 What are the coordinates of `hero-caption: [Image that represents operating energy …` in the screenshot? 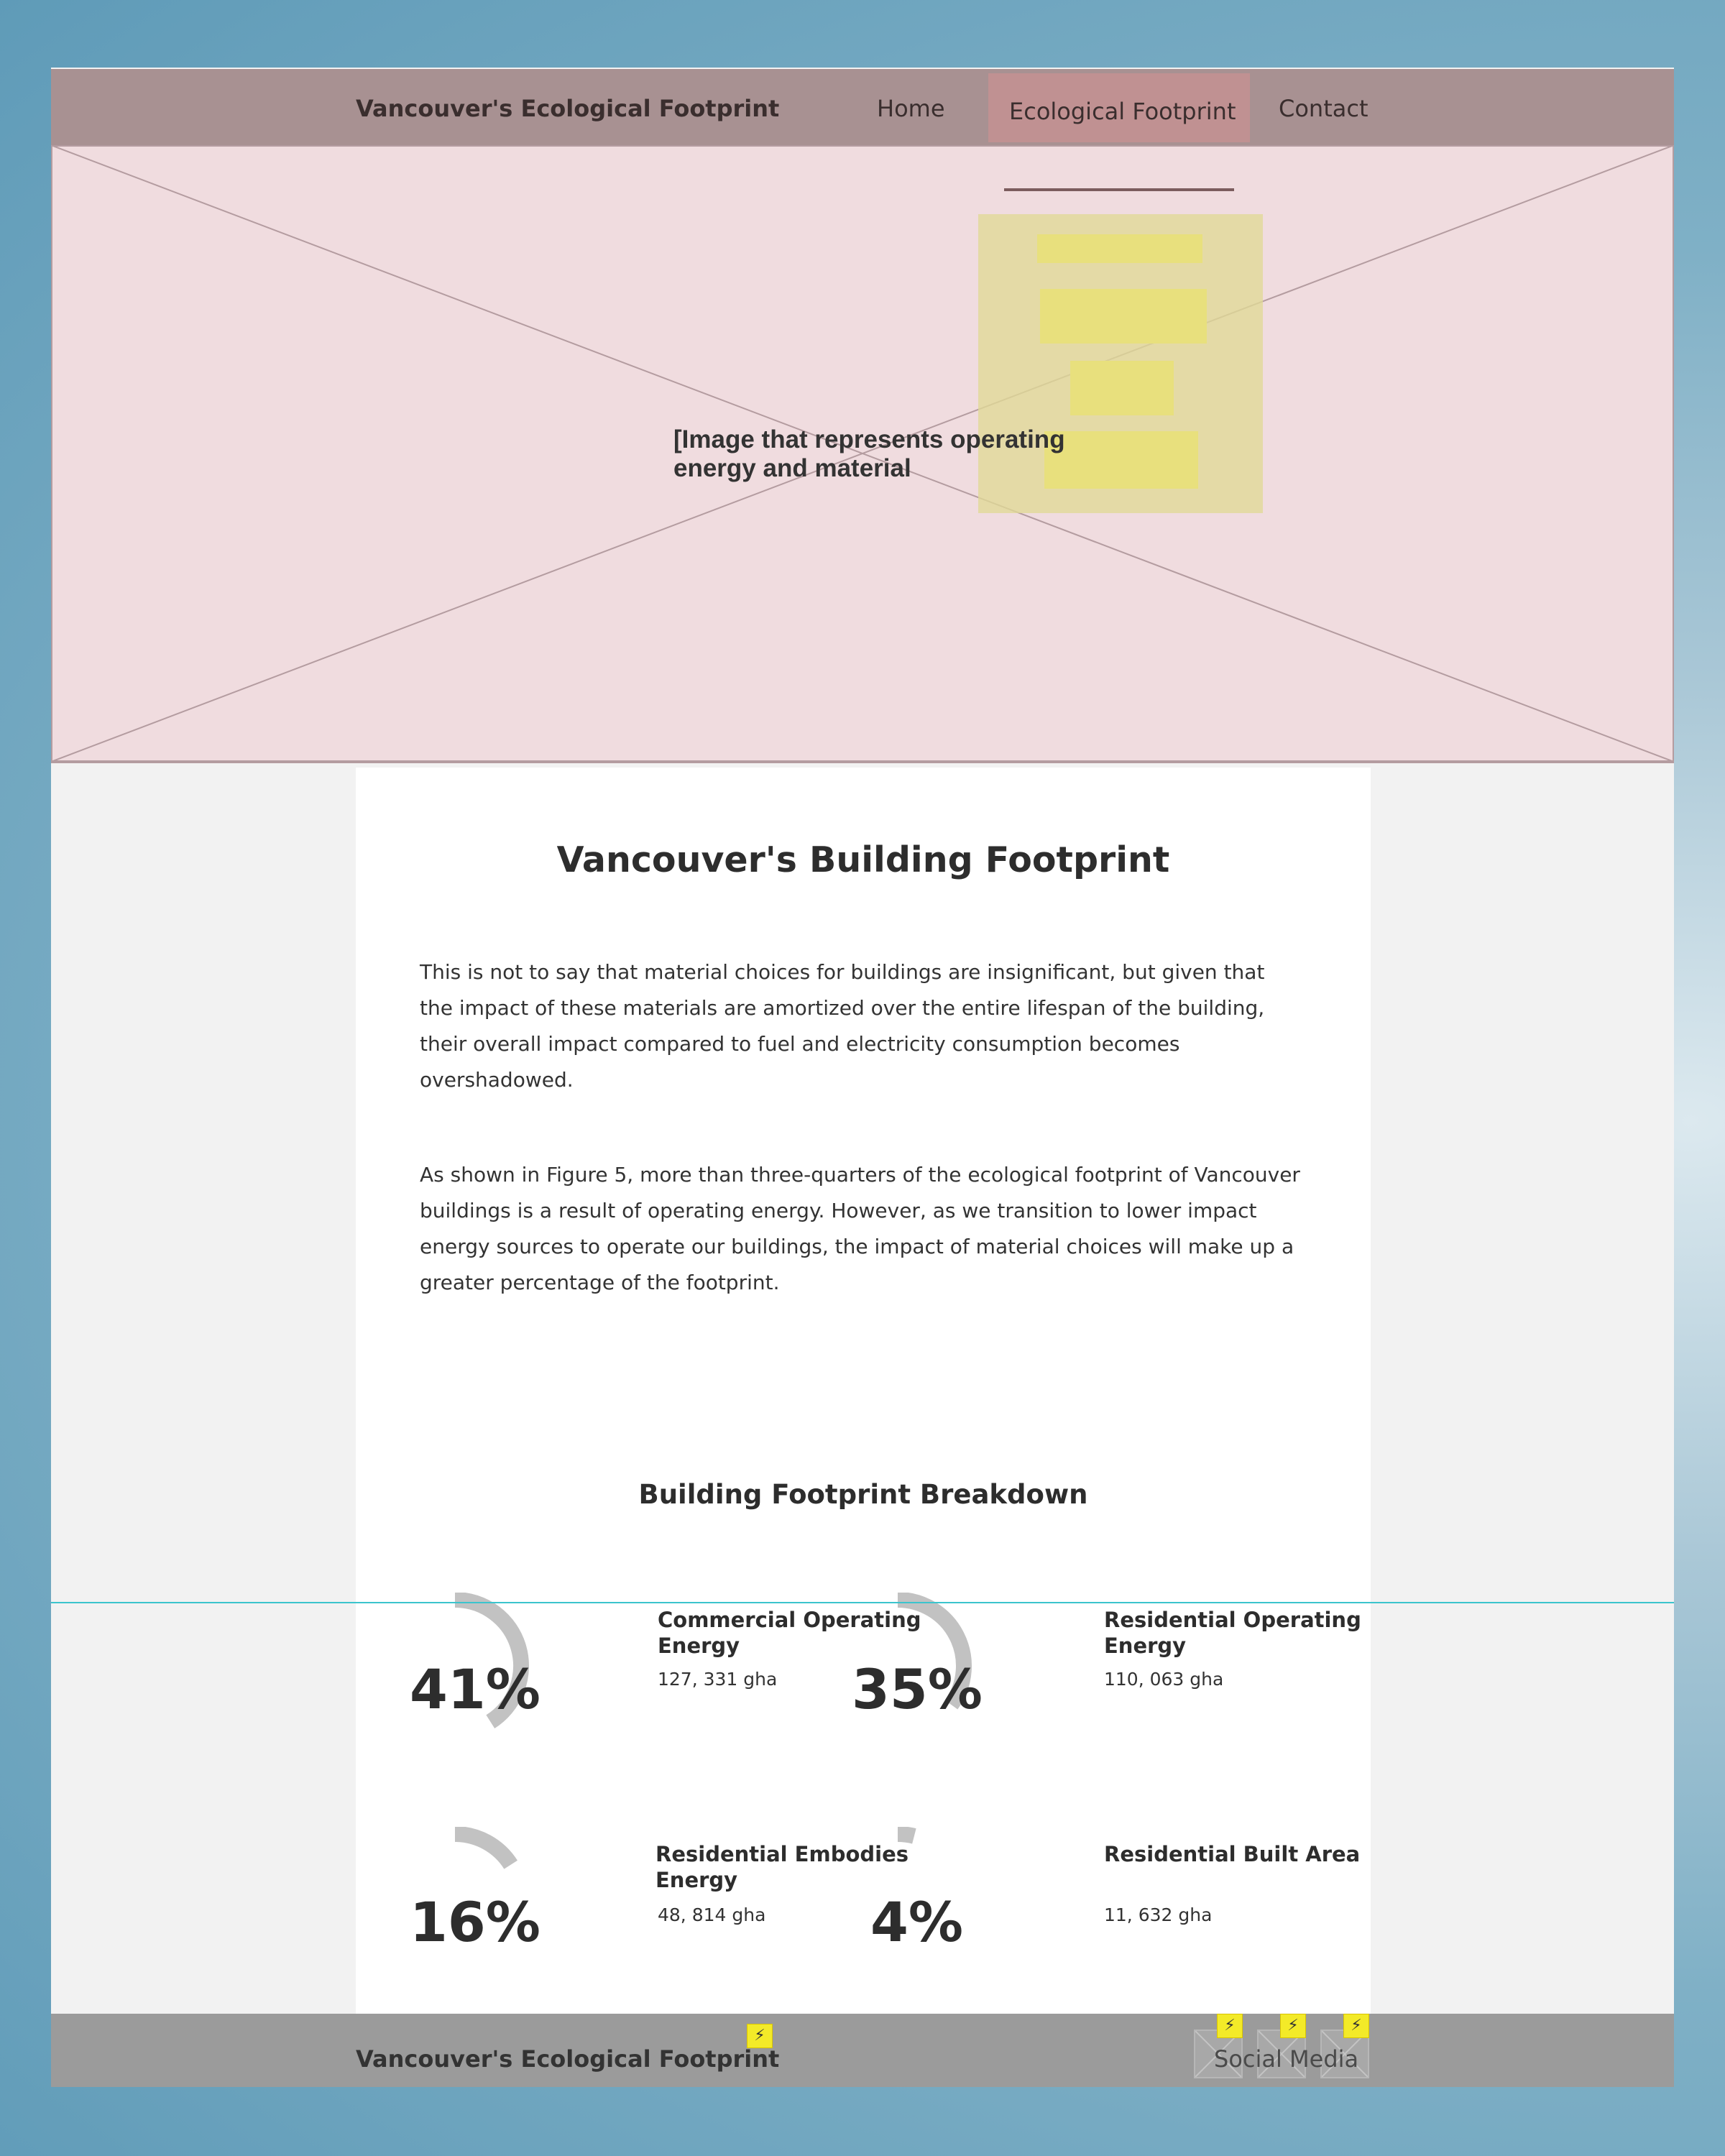 It's located at (869, 454).